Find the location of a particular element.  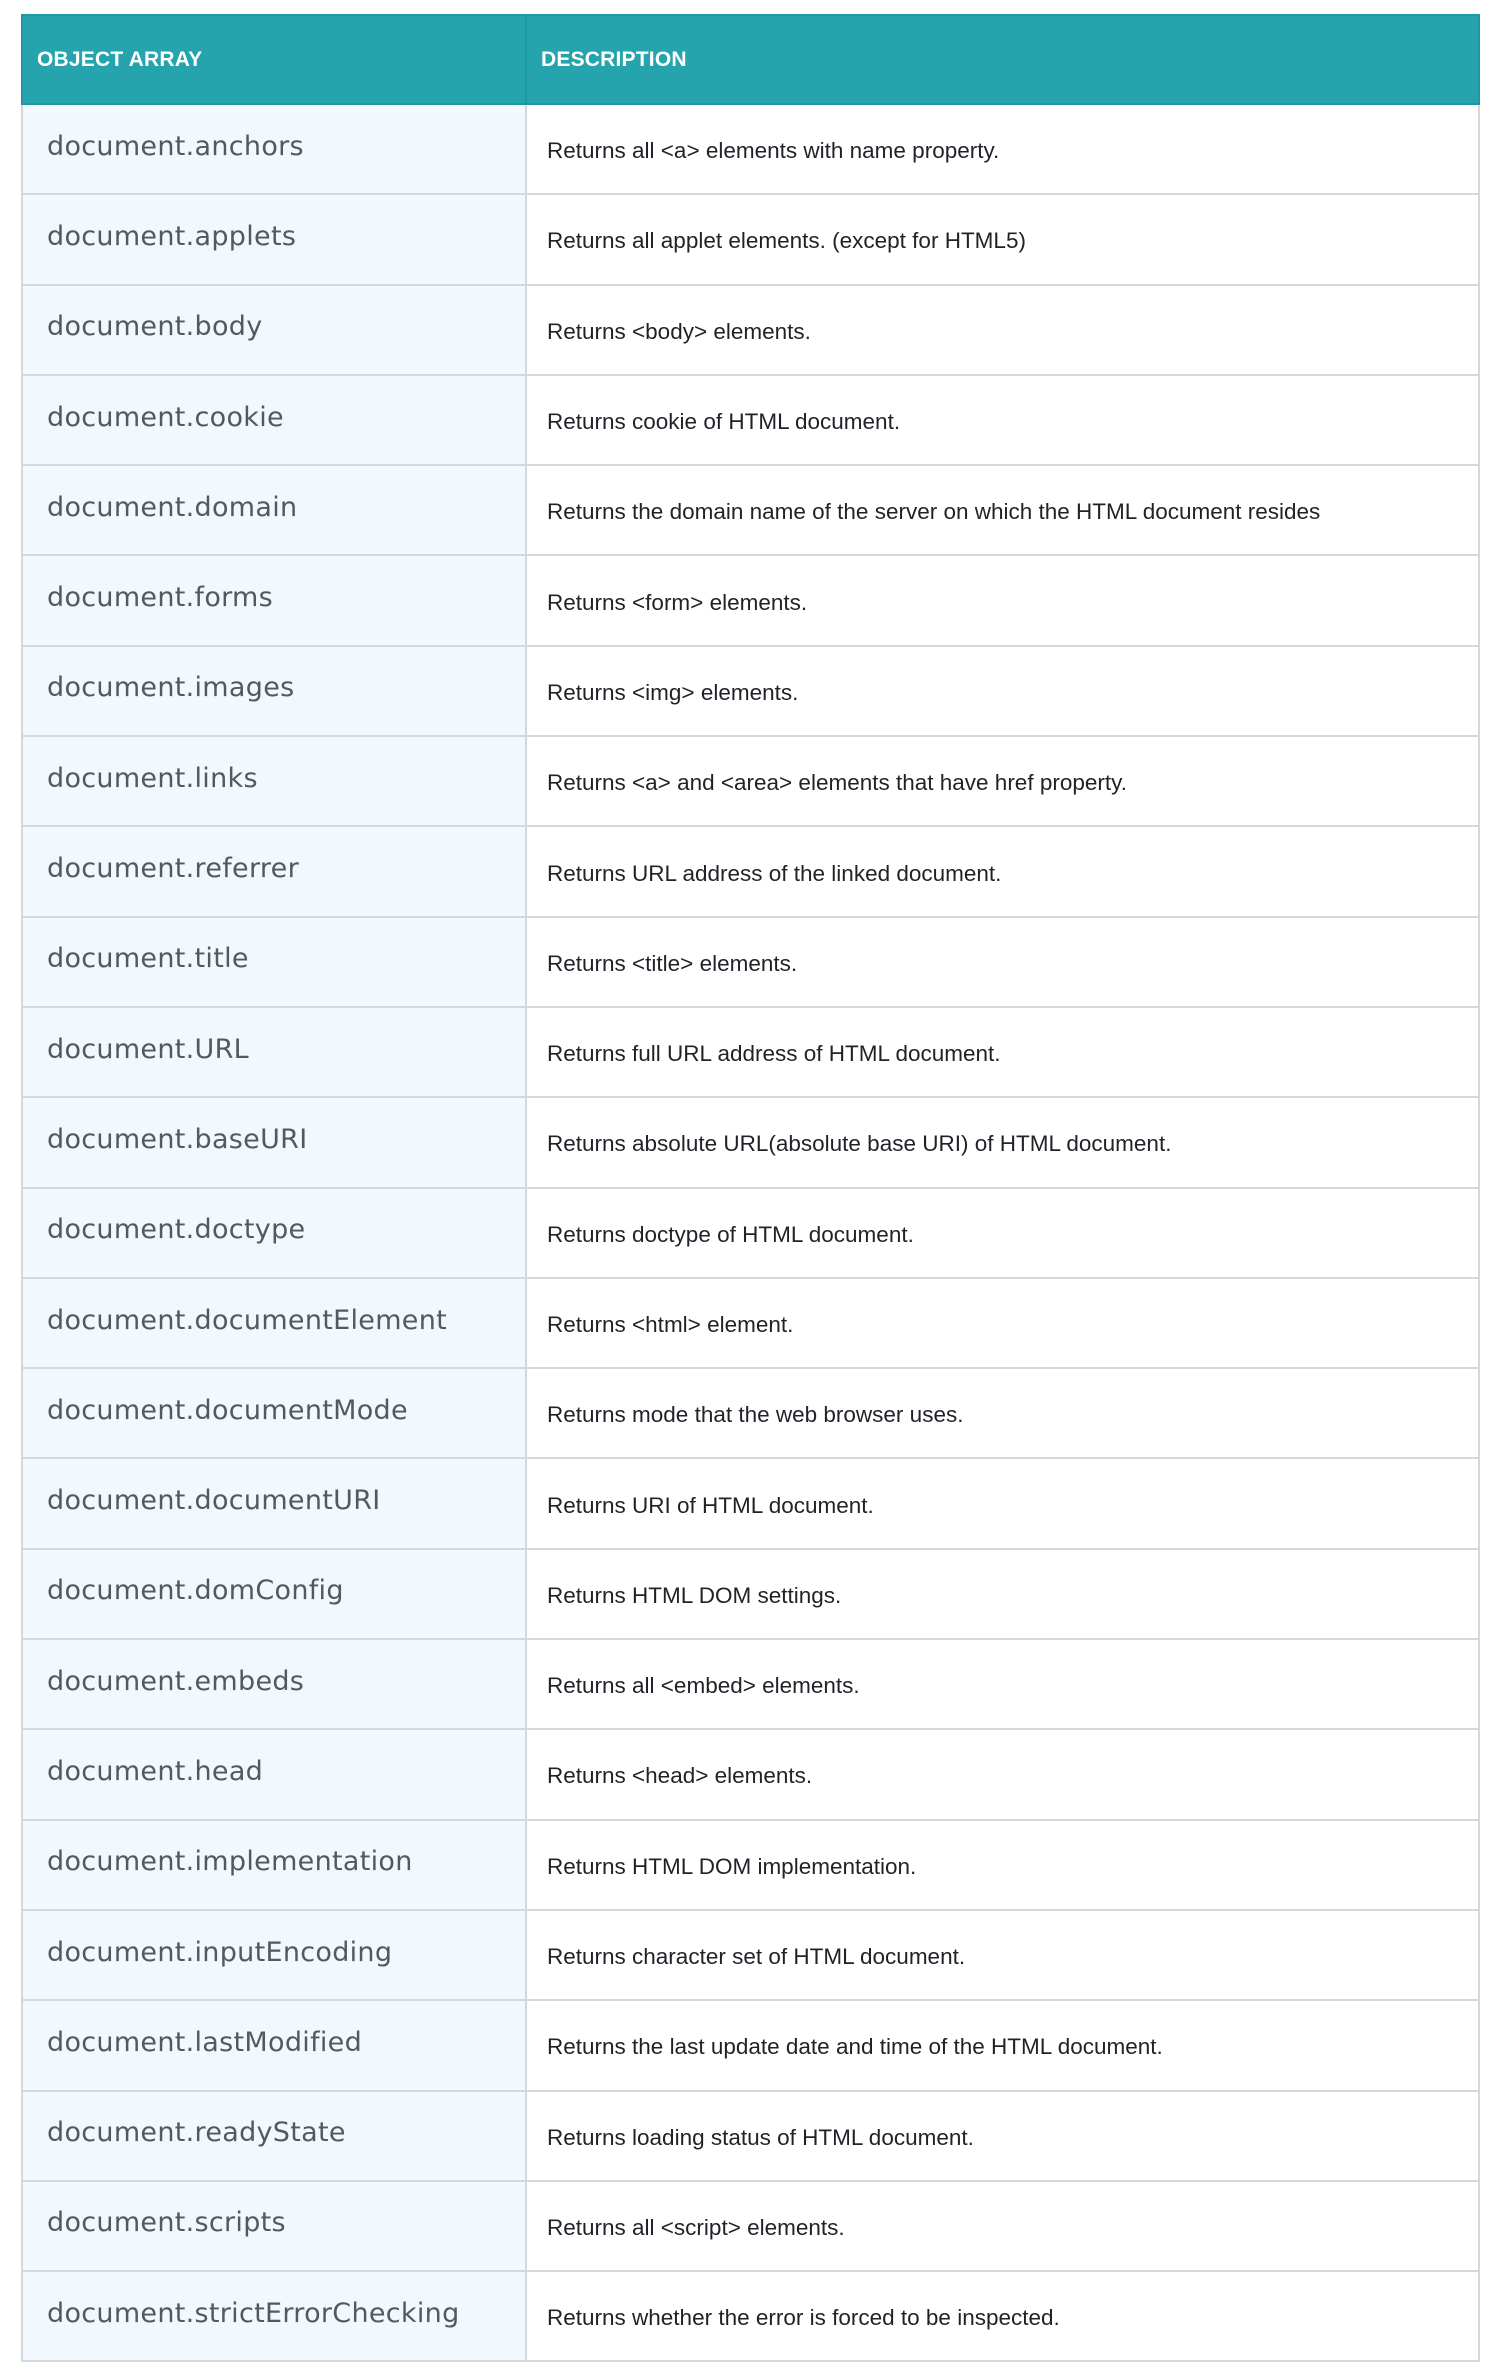

object-array-cell: document.lastModified is located at coordinates (274, 2045).